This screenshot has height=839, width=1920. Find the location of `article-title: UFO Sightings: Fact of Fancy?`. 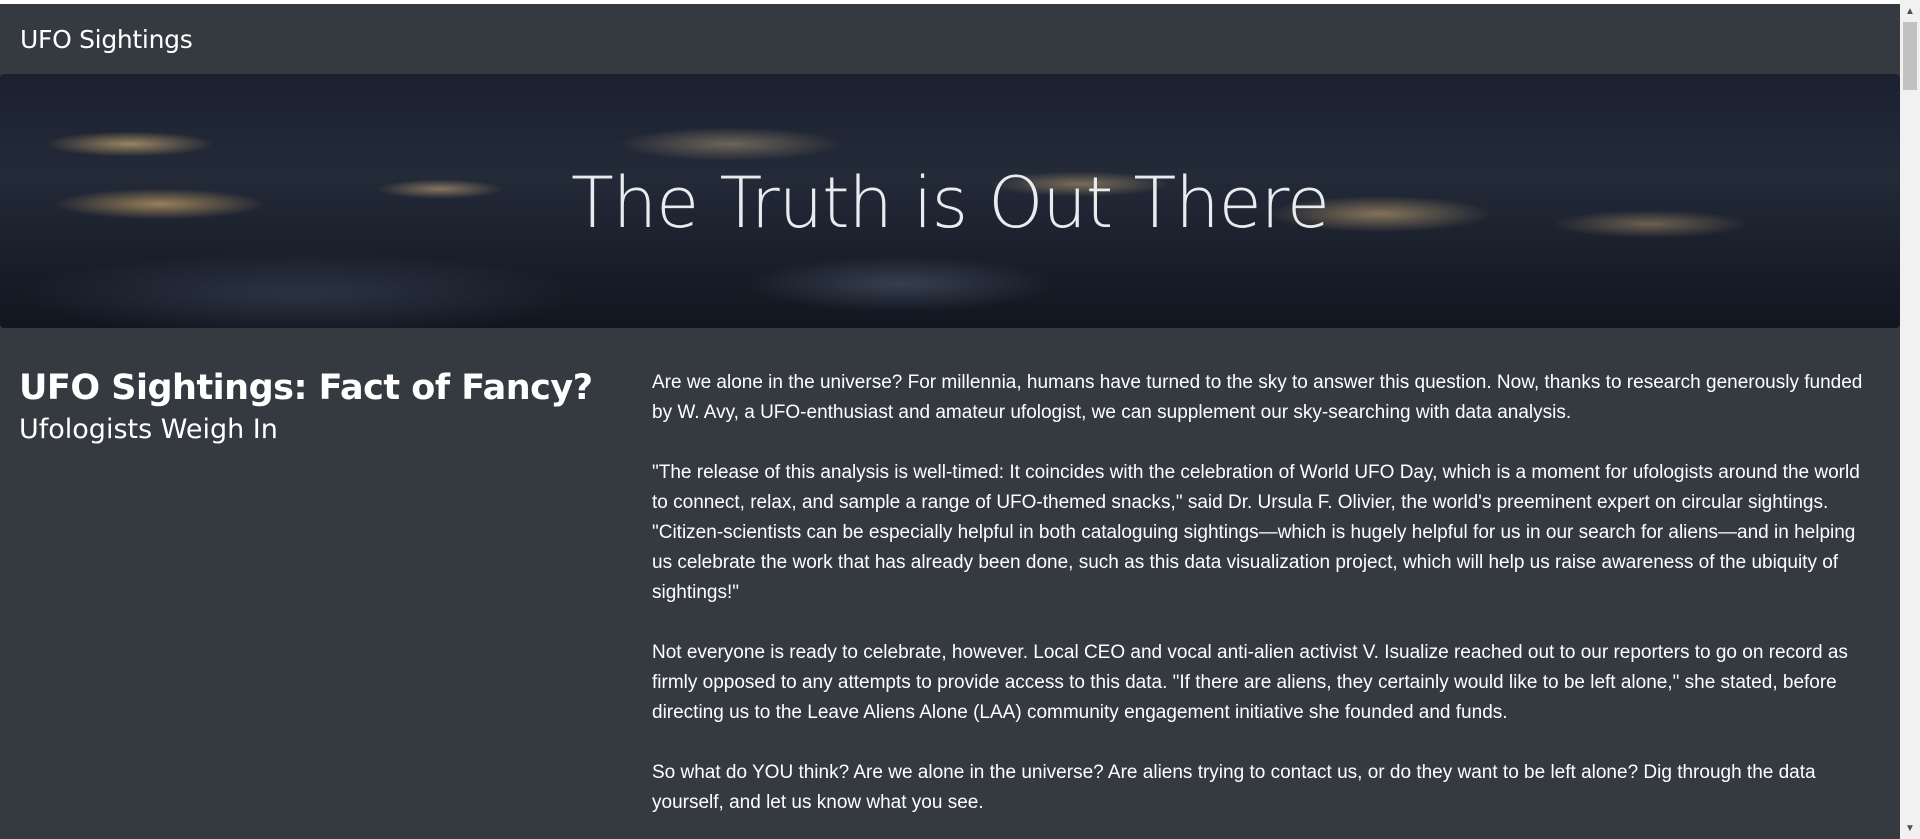

article-title: UFO Sightings: Fact of Fancy? is located at coordinates (306, 388).